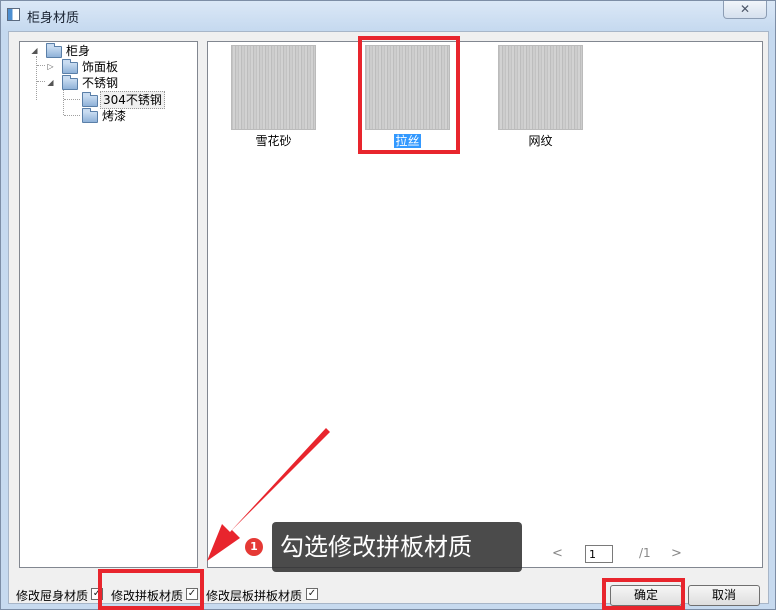 The width and height of the screenshot is (776, 610). Describe the element at coordinates (53, 18) in the screenshot. I see `window-title: 柜身材质` at that location.